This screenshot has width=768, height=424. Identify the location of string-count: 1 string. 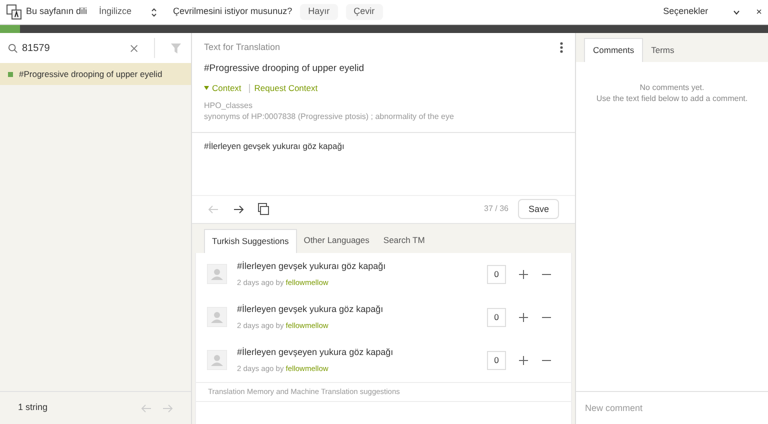
(33, 407).